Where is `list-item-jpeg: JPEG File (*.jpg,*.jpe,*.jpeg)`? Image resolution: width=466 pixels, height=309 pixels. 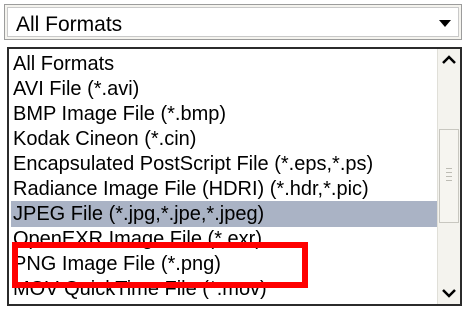
list-item-jpeg: JPEG File (*.jpg,*.jpe,*.jpeg) is located at coordinates (225, 214).